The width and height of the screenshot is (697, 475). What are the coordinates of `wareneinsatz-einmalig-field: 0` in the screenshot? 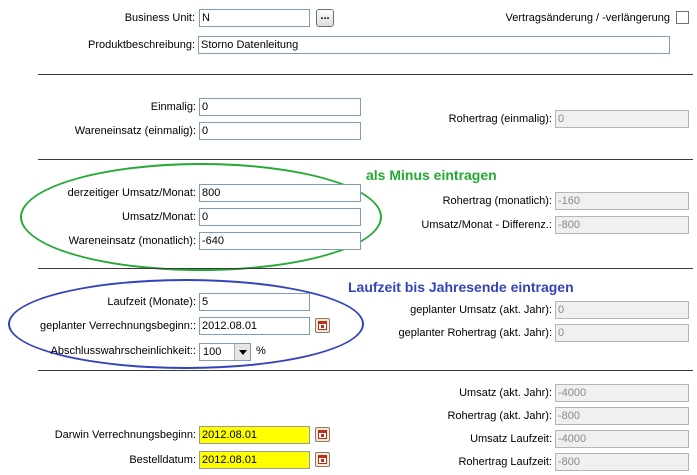 It's located at (280, 131).